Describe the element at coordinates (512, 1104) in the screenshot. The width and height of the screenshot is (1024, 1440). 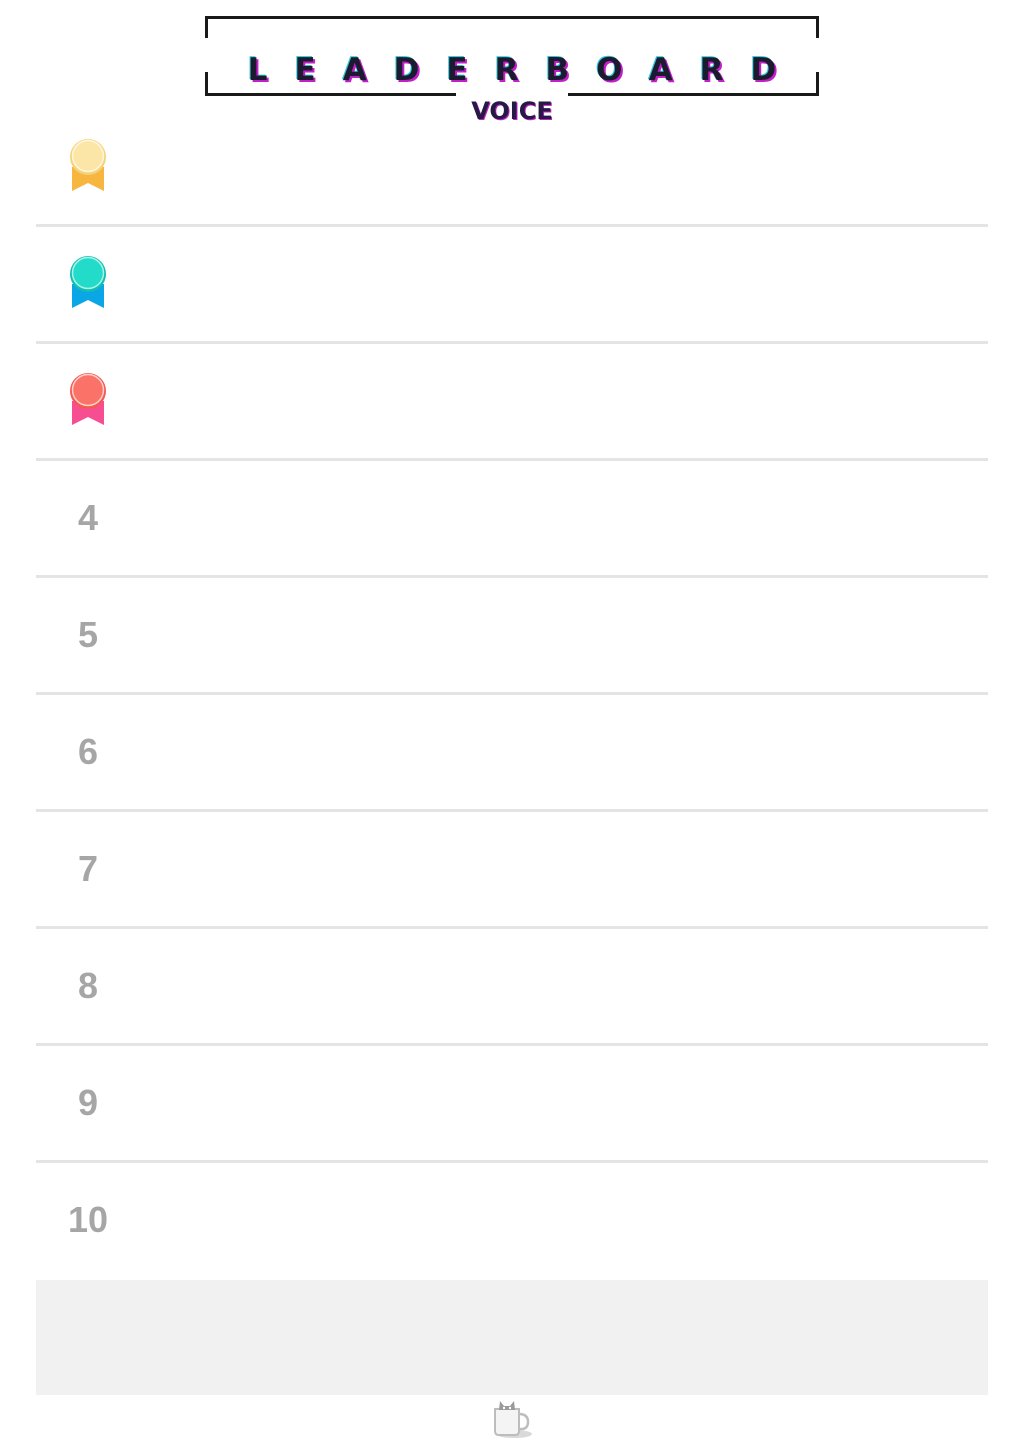
I see `leaderboard-row: 9` at that location.